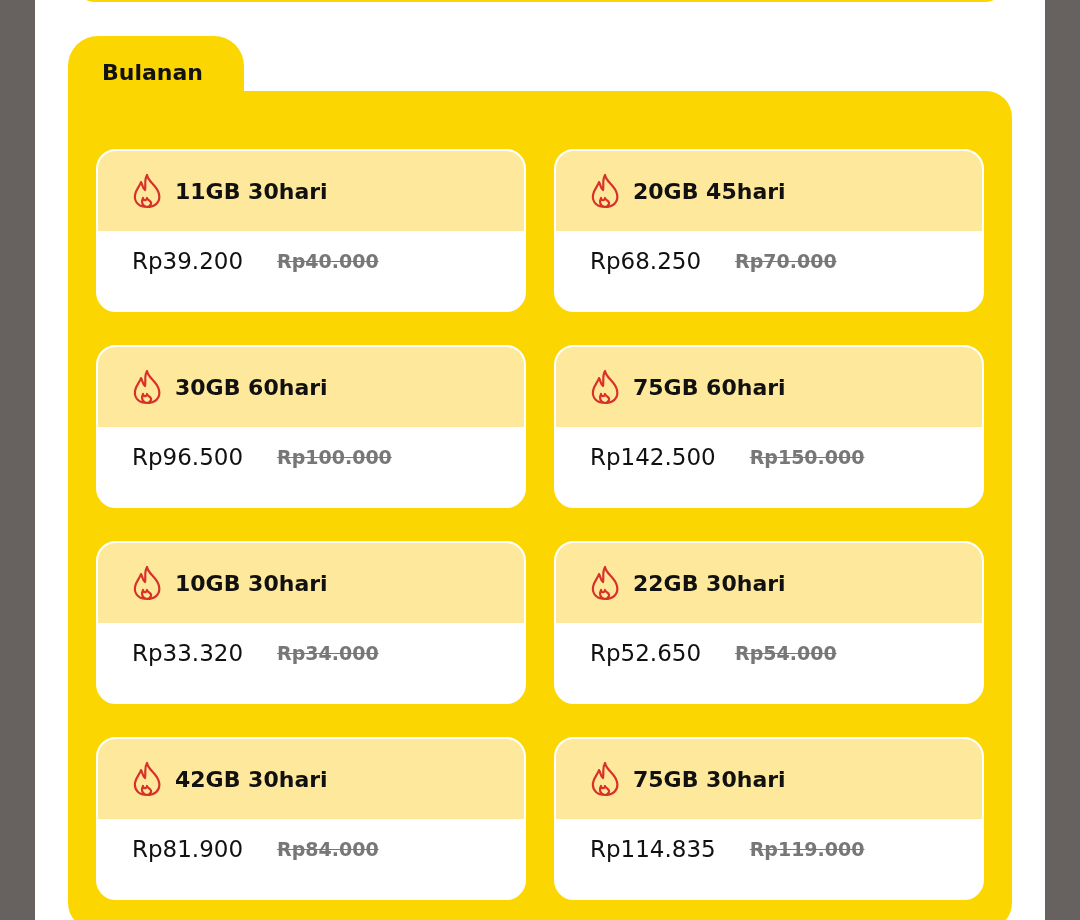 The height and width of the screenshot is (920, 1080). What do you see at coordinates (251, 583) in the screenshot?
I see `package-name: 10GB 30hari` at bounding box center [251, 583].